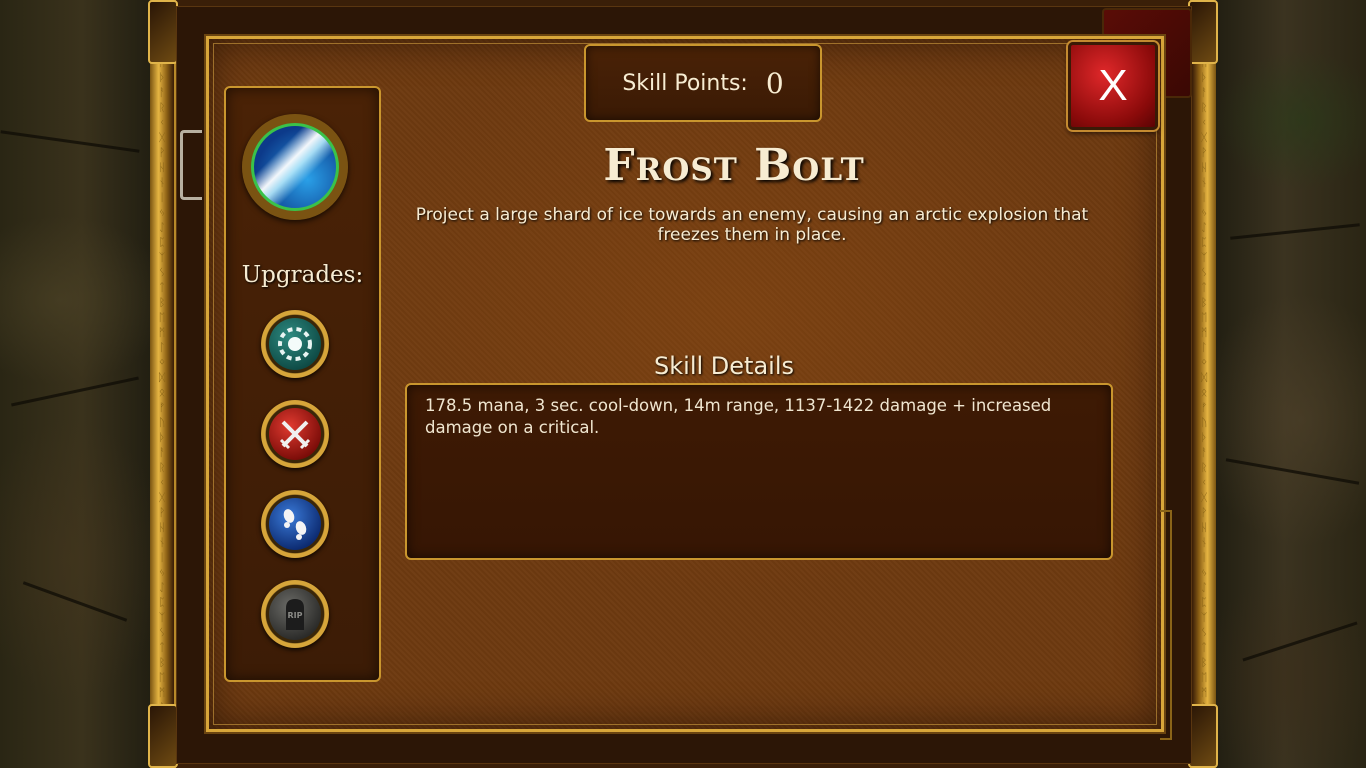  Describe the element at coordinates (1113, 86) in the screenshot. I see `close-button: X` at that location.